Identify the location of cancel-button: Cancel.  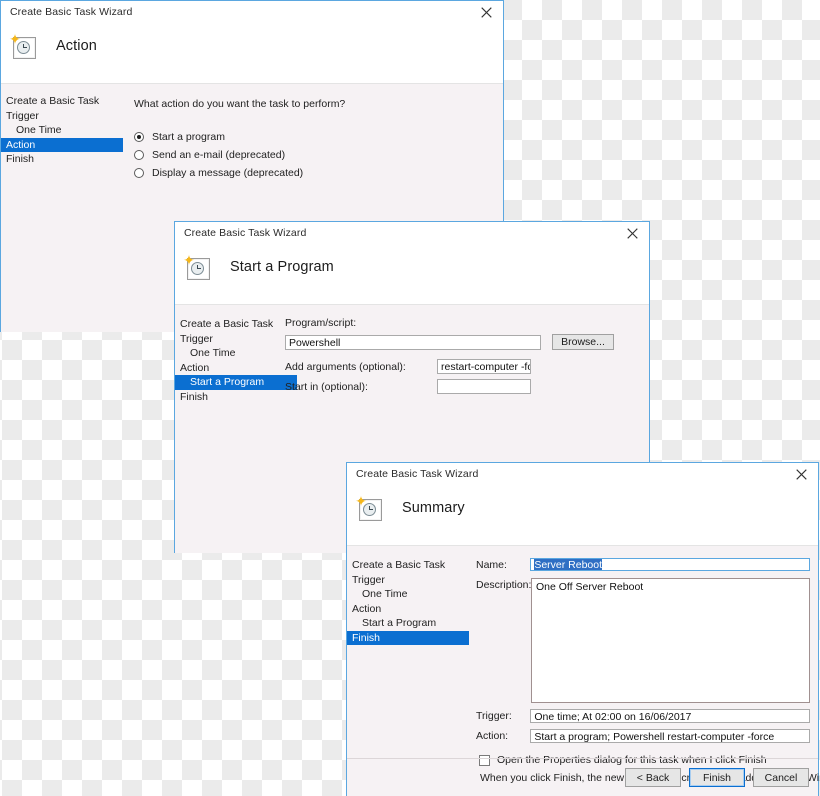
(781, 777).